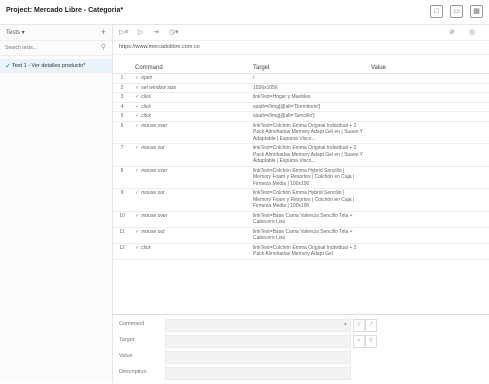  Describe the element at coordinates (140, 32) in the screenshot. I see `run-test-button: ▷` at that location.